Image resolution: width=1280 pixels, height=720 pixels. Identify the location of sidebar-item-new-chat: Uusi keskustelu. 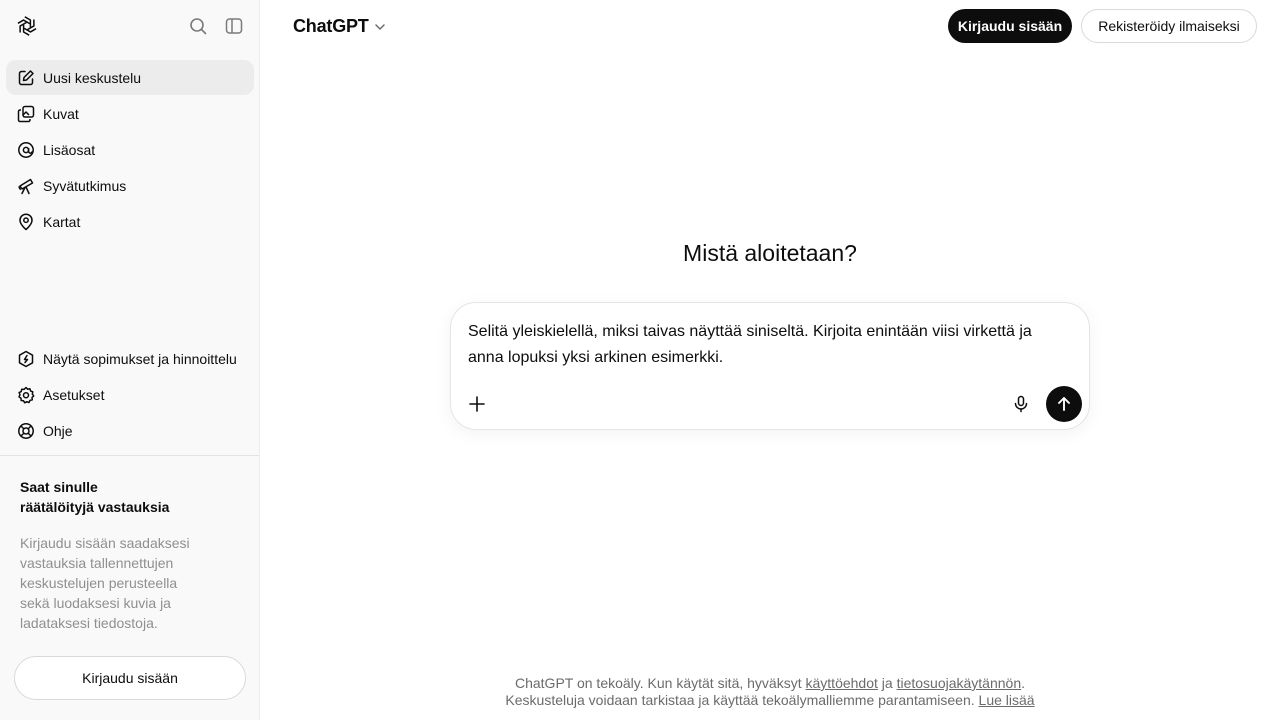
(130, 77).